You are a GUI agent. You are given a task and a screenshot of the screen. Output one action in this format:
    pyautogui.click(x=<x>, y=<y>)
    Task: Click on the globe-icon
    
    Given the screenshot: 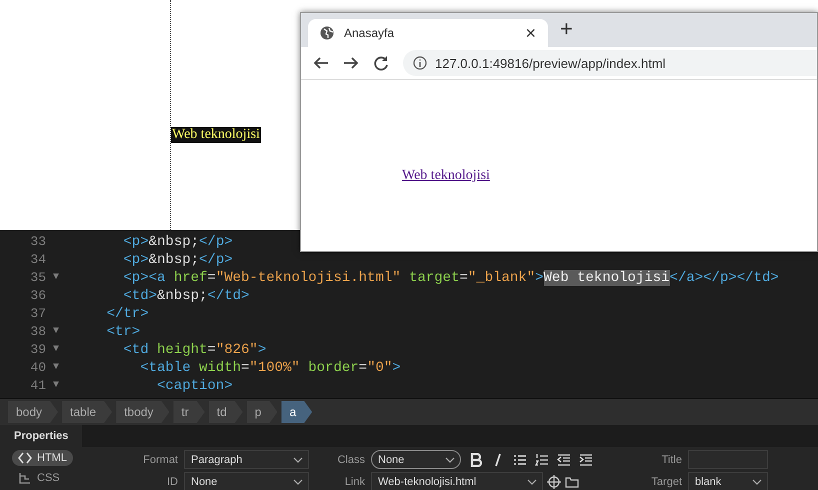 What is the action you would take?
    pyautogui.click(x=327, y=33)
    